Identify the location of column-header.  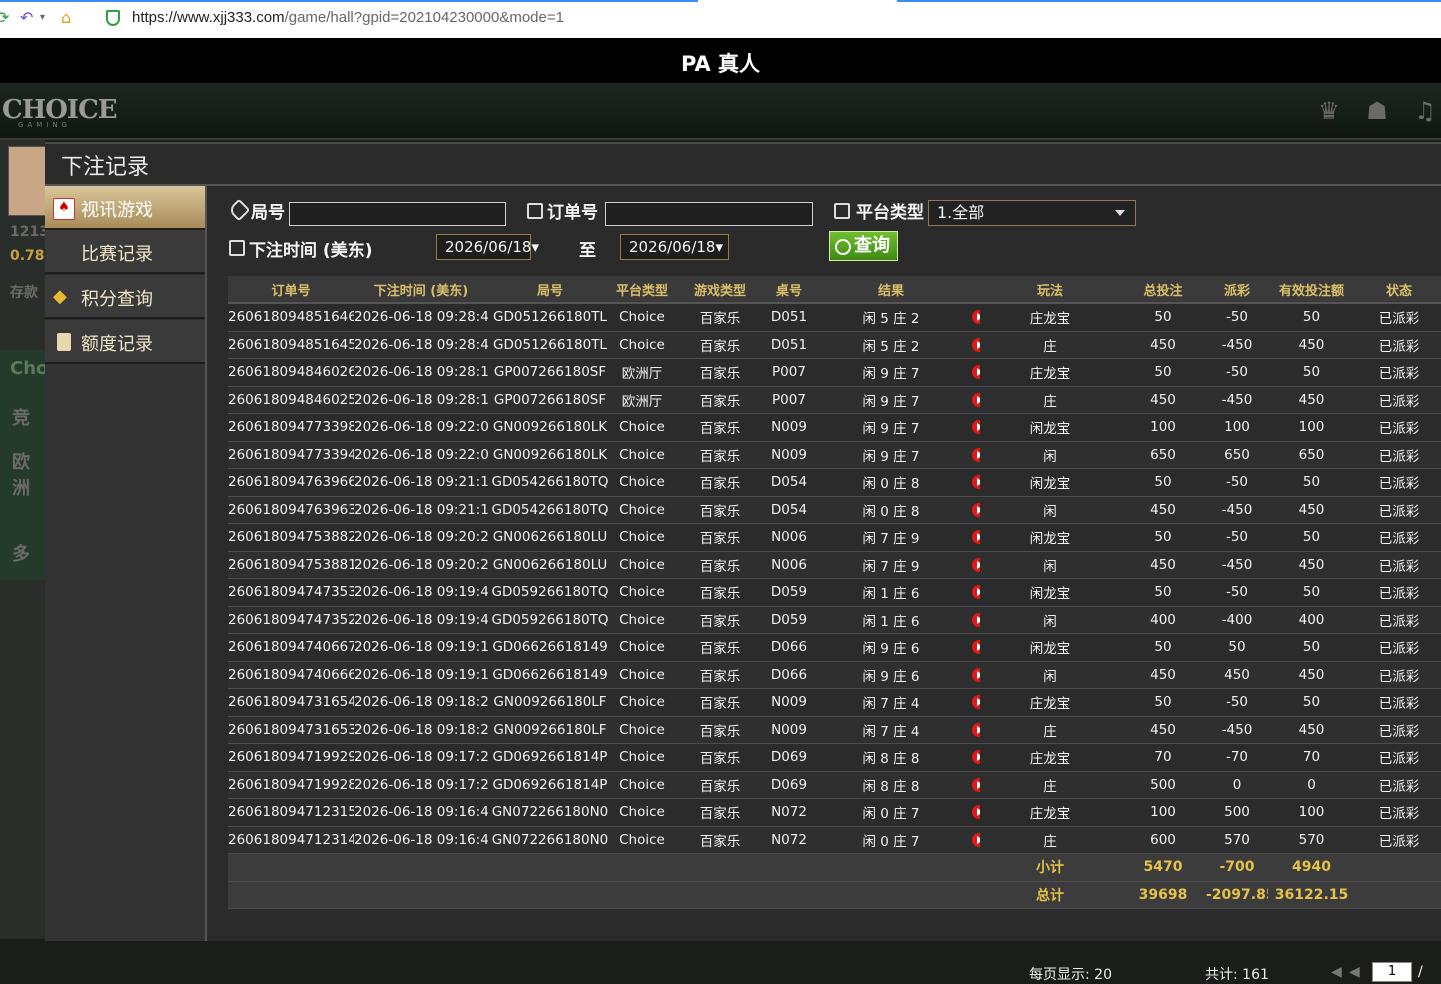
(976, 290).